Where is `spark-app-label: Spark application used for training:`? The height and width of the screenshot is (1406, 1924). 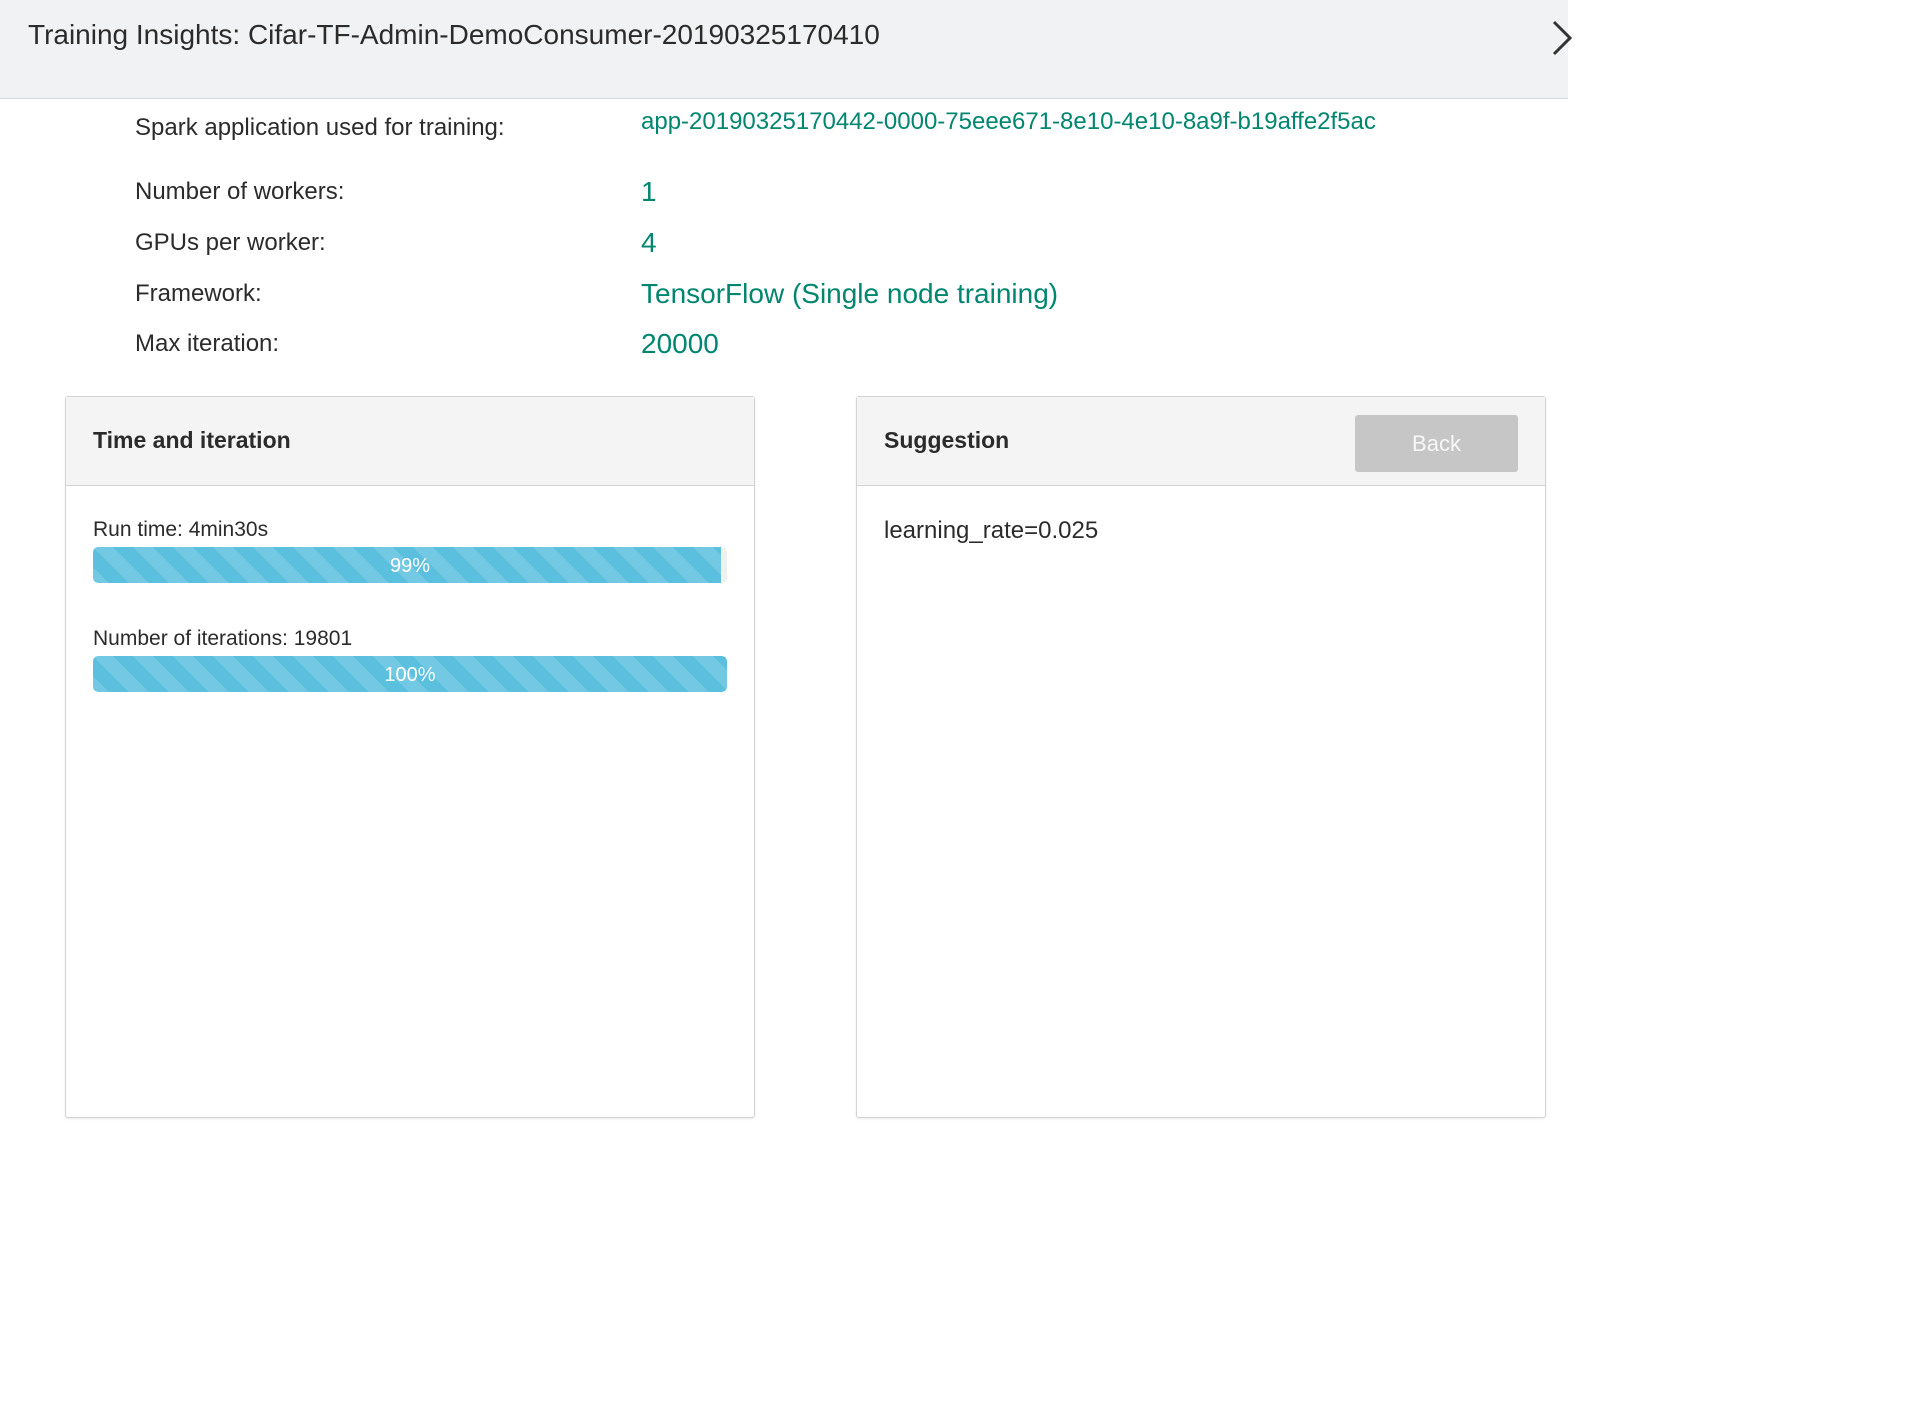
spark-app-label: Spark application used for training: is located at coordinates (320, 127).